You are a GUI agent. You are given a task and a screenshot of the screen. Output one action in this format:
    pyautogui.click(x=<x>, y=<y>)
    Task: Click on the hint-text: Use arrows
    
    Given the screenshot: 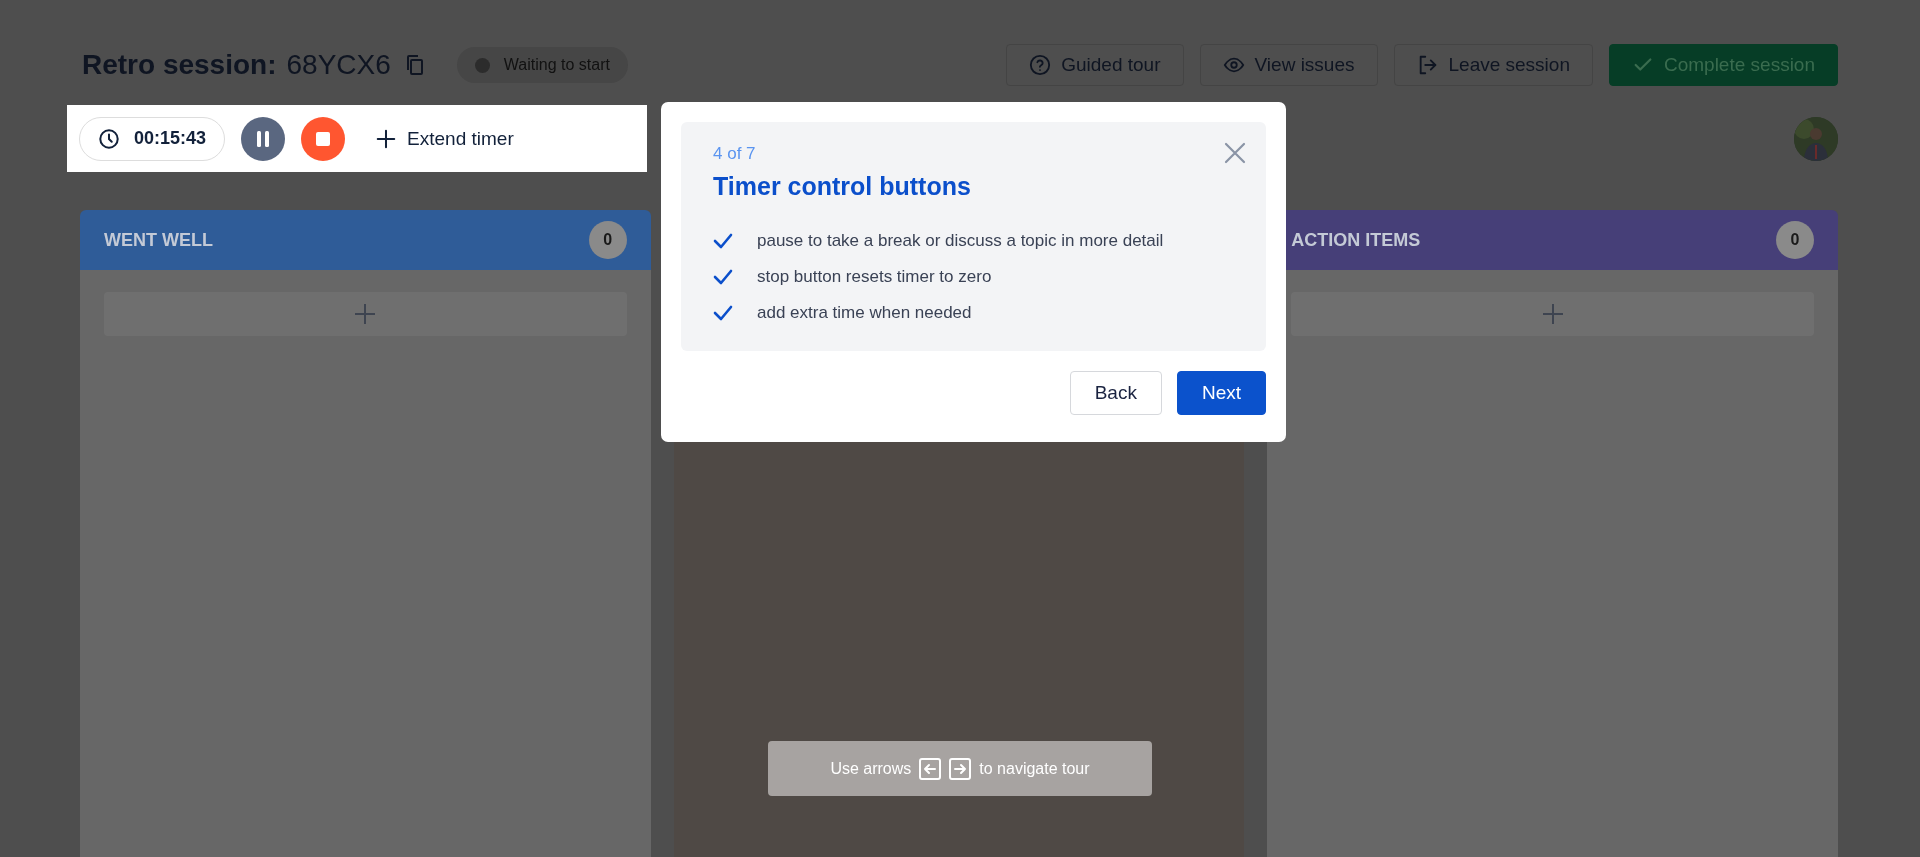 What is the action you would take?
    pyautogui.click(x=871, y=768)
    